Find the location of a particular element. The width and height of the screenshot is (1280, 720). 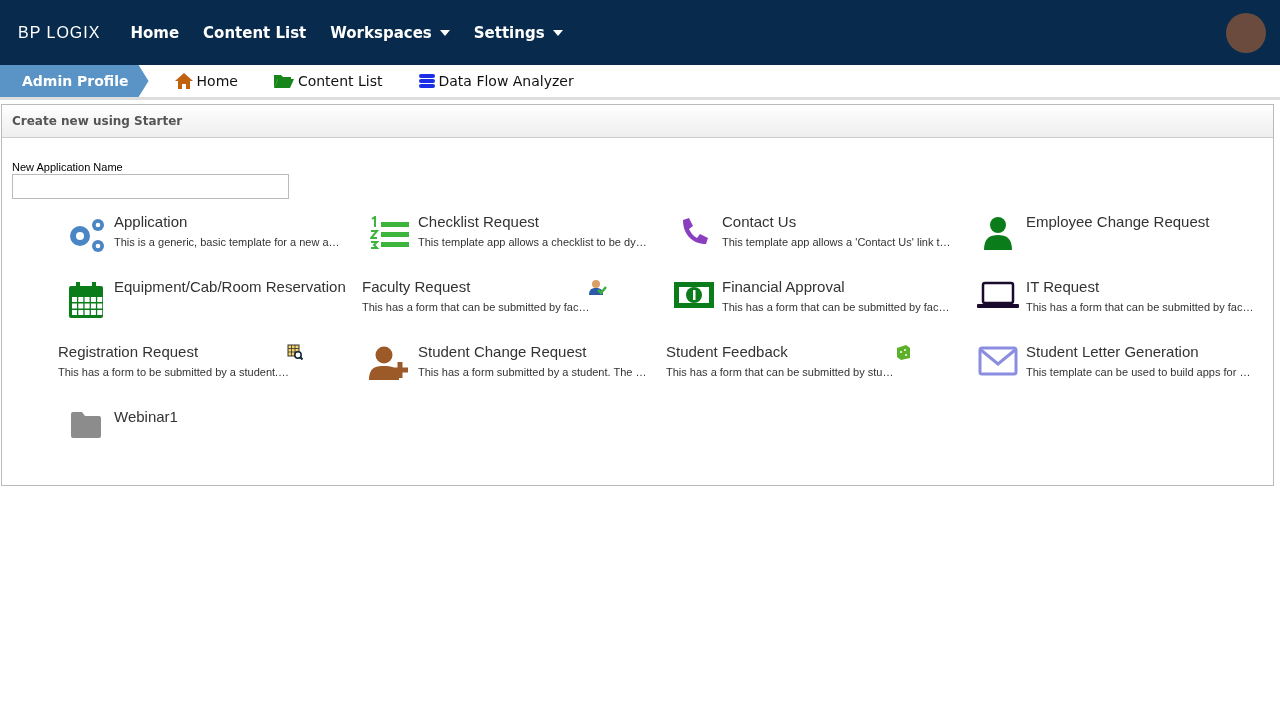

starter-title: Checklist Request is located at coordinates (532, 221).